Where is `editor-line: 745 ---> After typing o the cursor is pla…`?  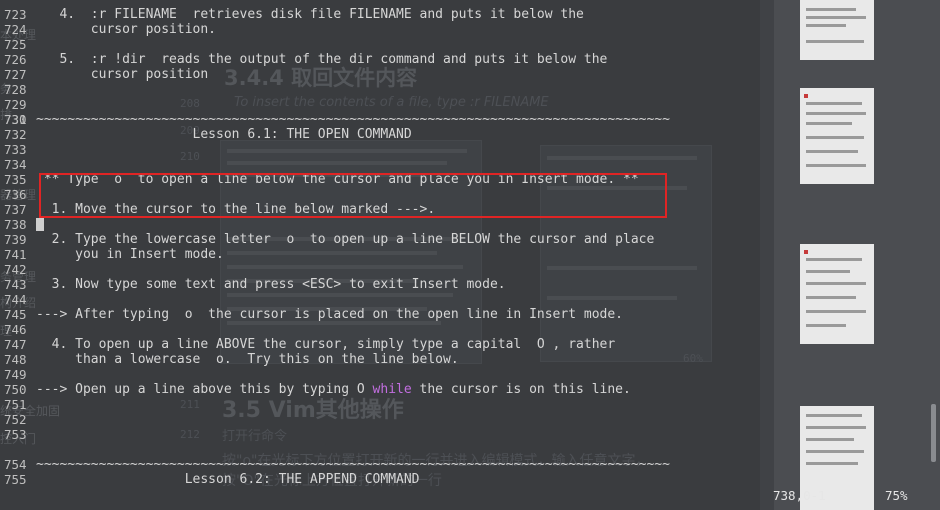 editor-line: 745 ---> After typing o the cursor is pla… is located at coordinates (380, 314).